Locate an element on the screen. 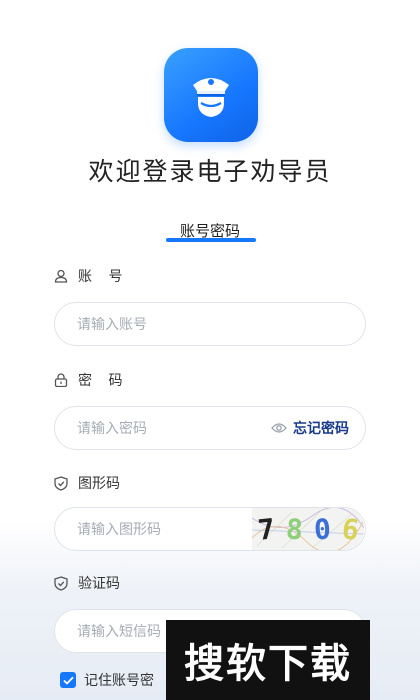 The width and height of the screenshot is (420, 700). captcha-digits: 7 8 0 6 is located at coordinates (308, 529).